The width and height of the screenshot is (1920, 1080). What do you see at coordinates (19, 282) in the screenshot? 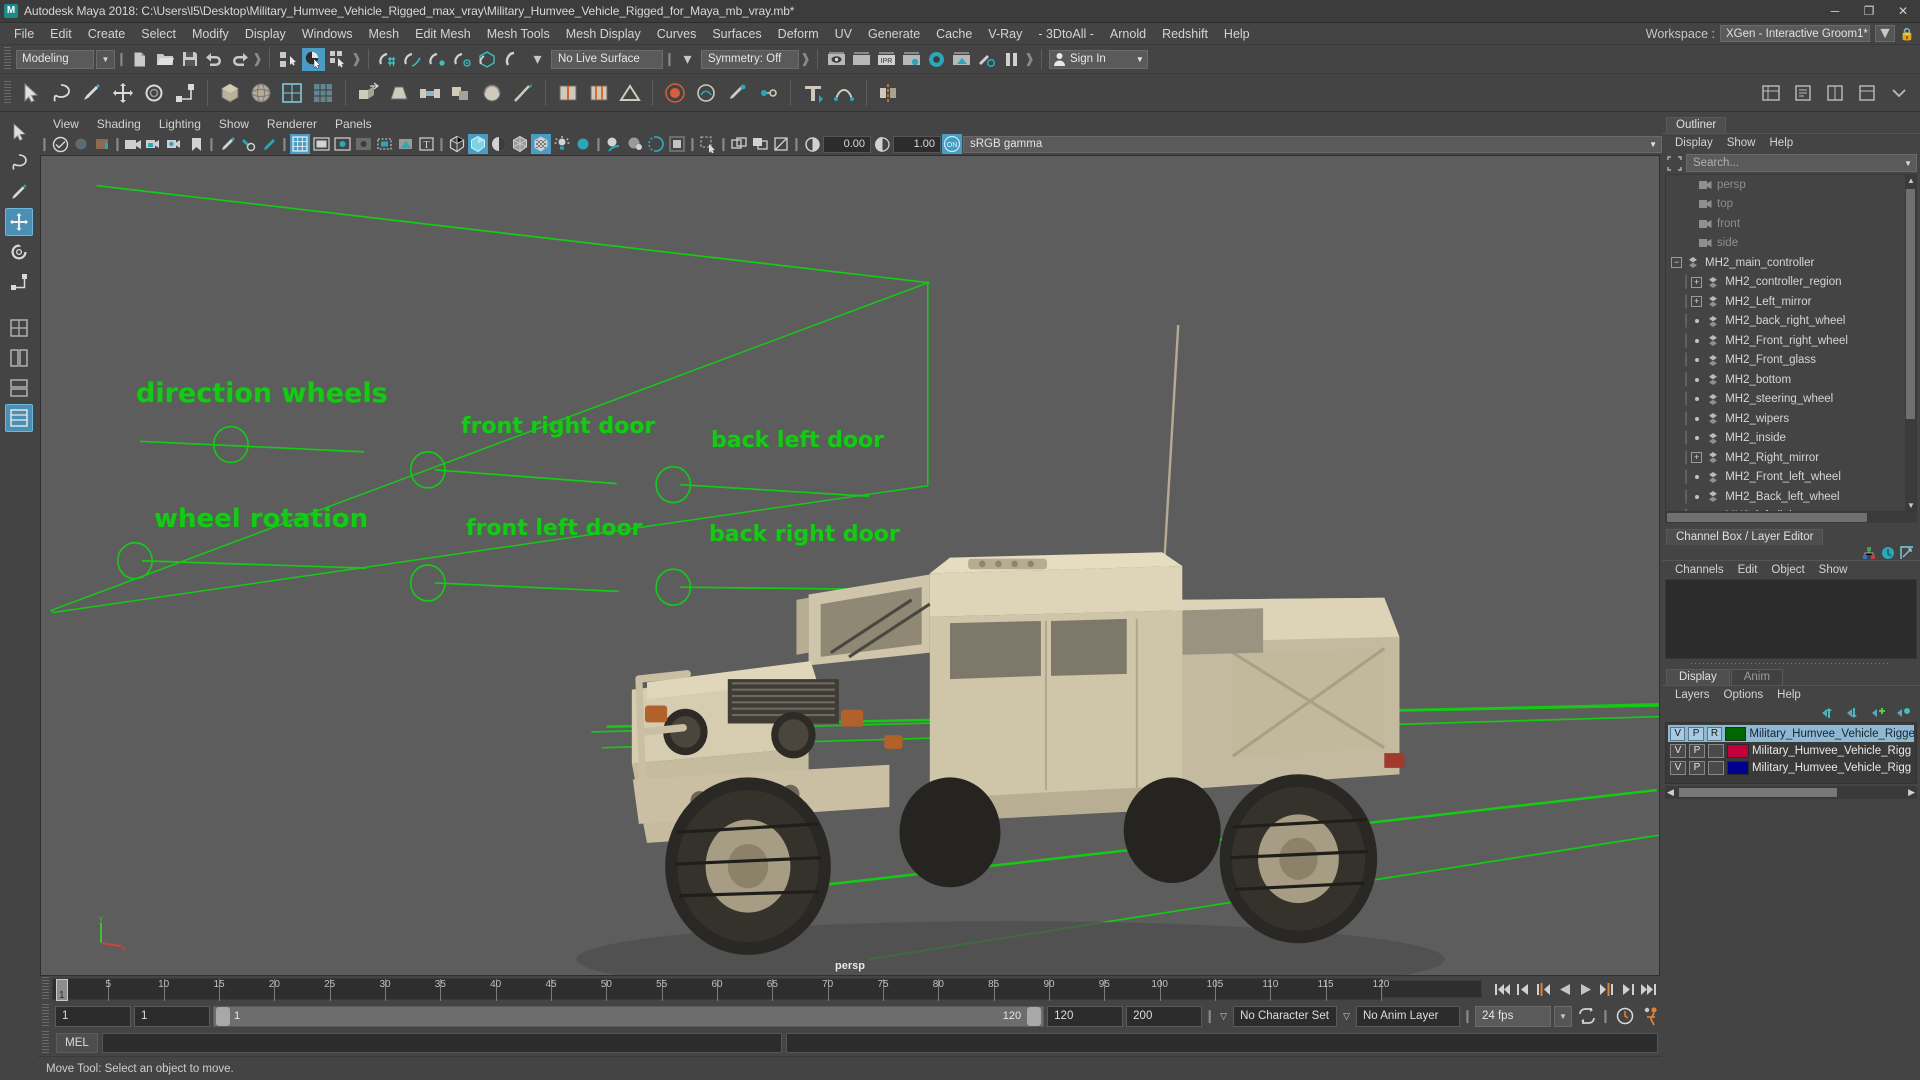
I see `scale-tool-button` at bounding box center [19, 282].